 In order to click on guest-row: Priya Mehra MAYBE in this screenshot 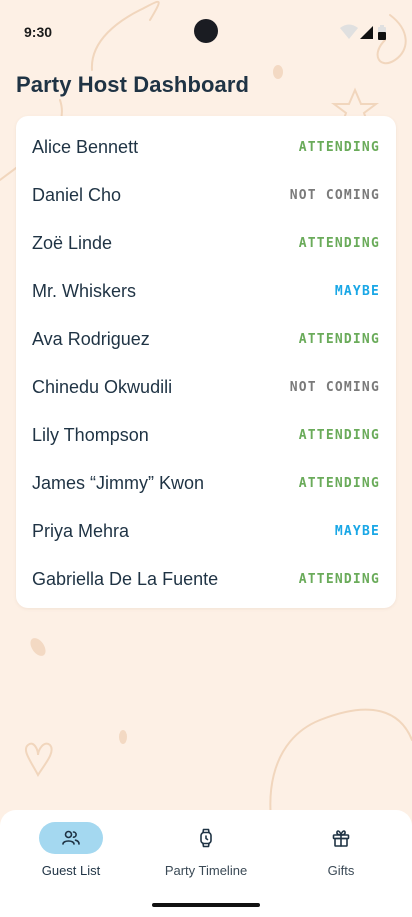, I will do `click(206, 531)`.